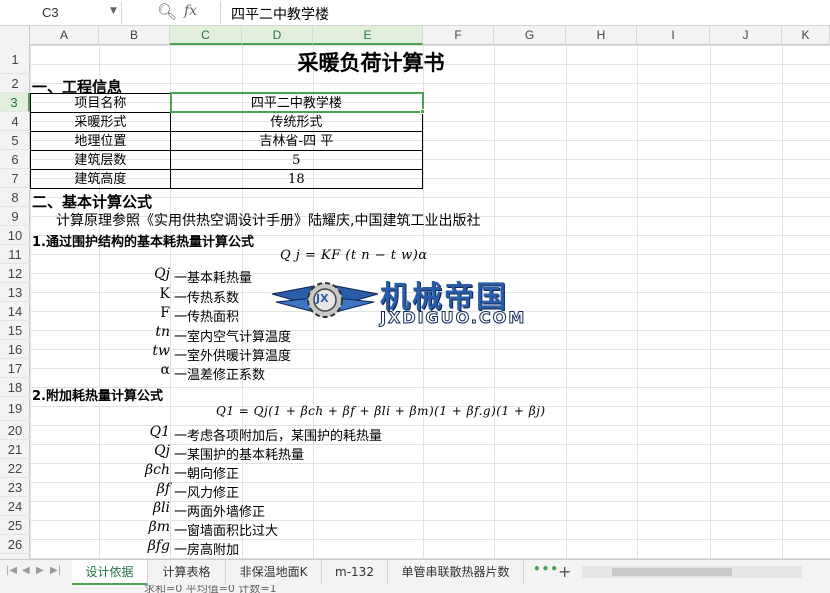 Image resolution: width=830 pixels, height=593 pixels. Describe the element at coordinates (456, 572) in the screenshot. I see `sheet-tab-radiator-count: 单管串联散热器片数` at that location.